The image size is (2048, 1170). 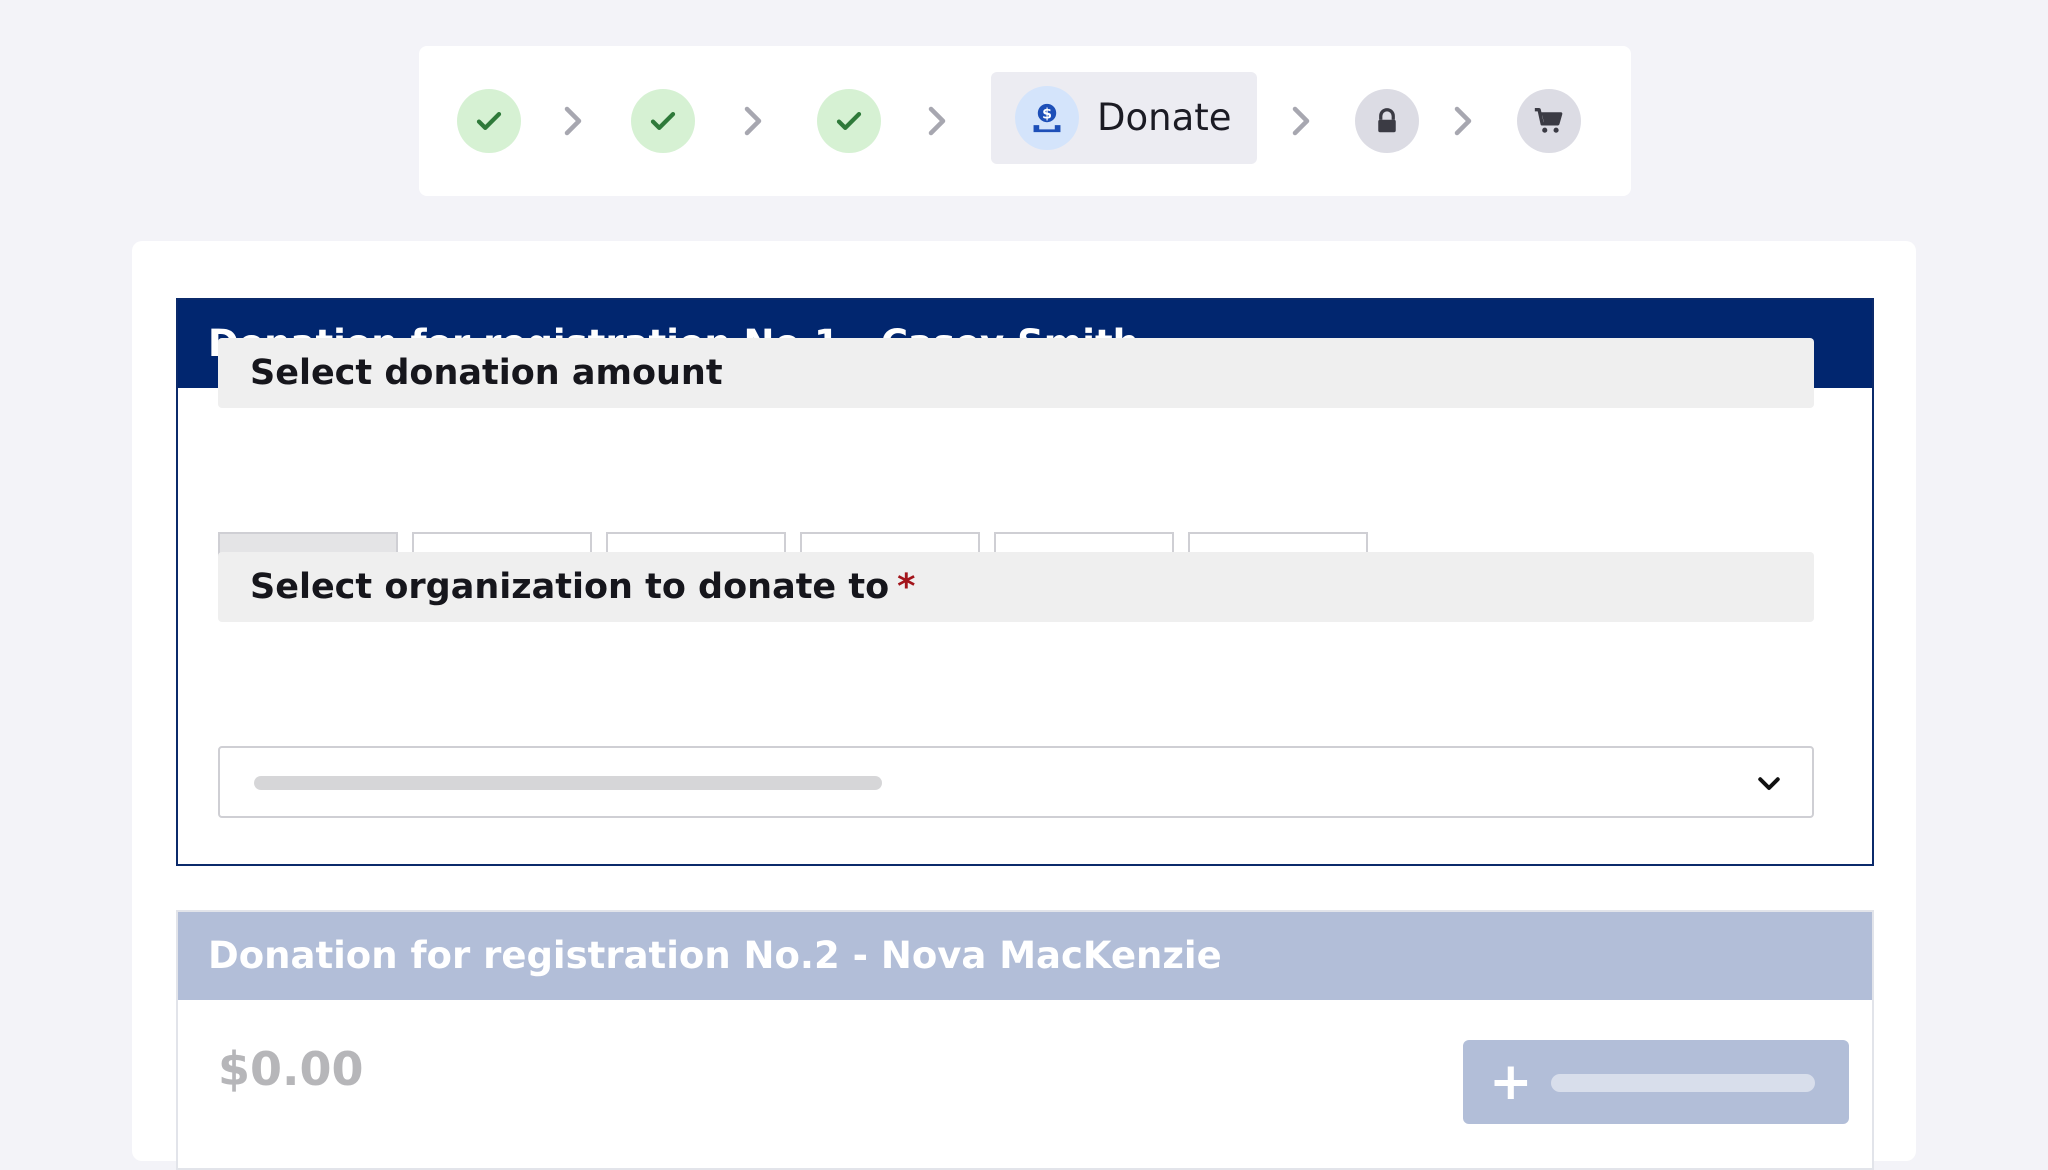 I want to click on cart-icon, so click(x=1548, y=120).